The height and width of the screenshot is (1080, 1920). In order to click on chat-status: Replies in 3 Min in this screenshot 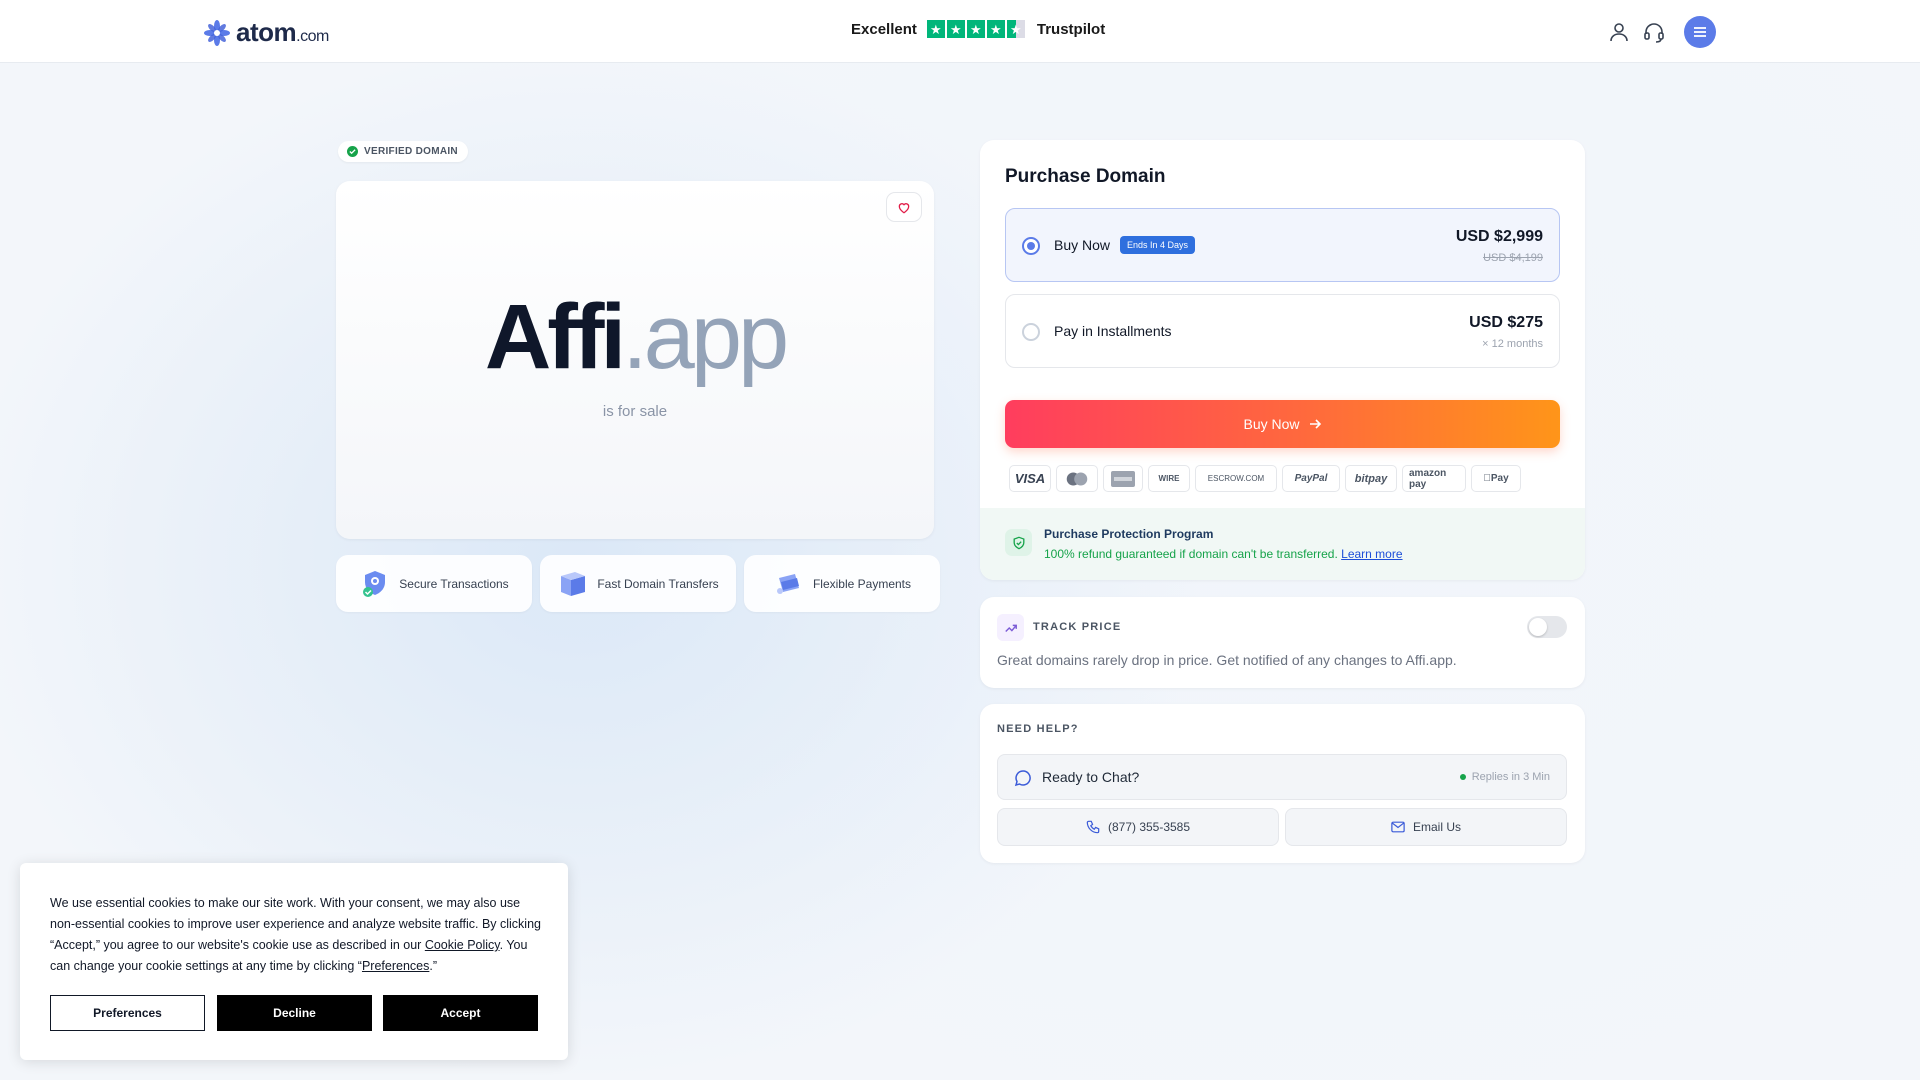, I will do `click(1504, 777)`.